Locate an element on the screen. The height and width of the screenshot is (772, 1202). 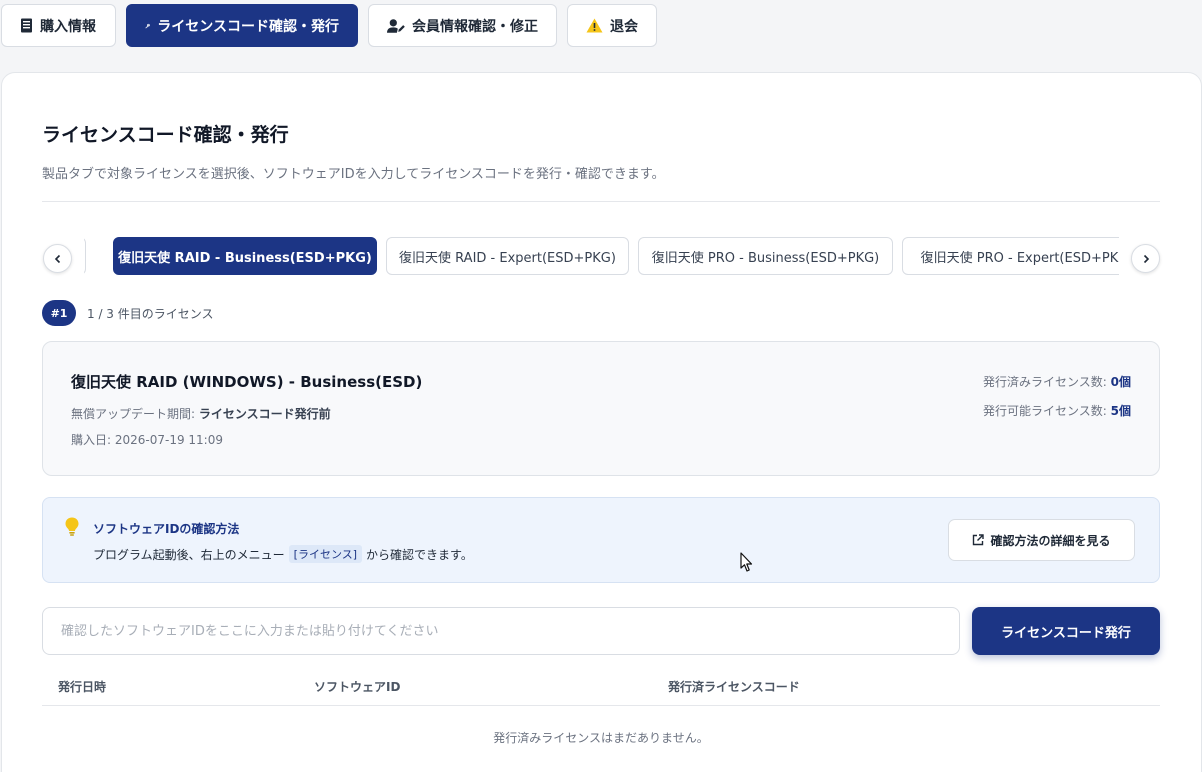
available-count-label: 発行可能ライセンス数: is located at coordinates (1047, 411).